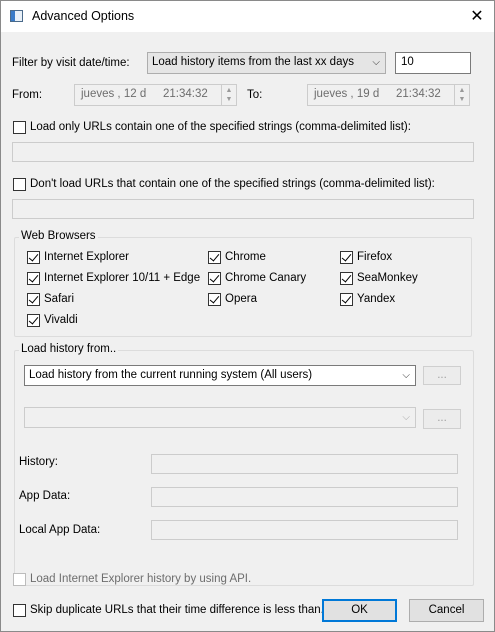 The width and height of the screenshot is (495, 632). I want to click on title-bar: Advanced Options ✕, so click(247, 16).